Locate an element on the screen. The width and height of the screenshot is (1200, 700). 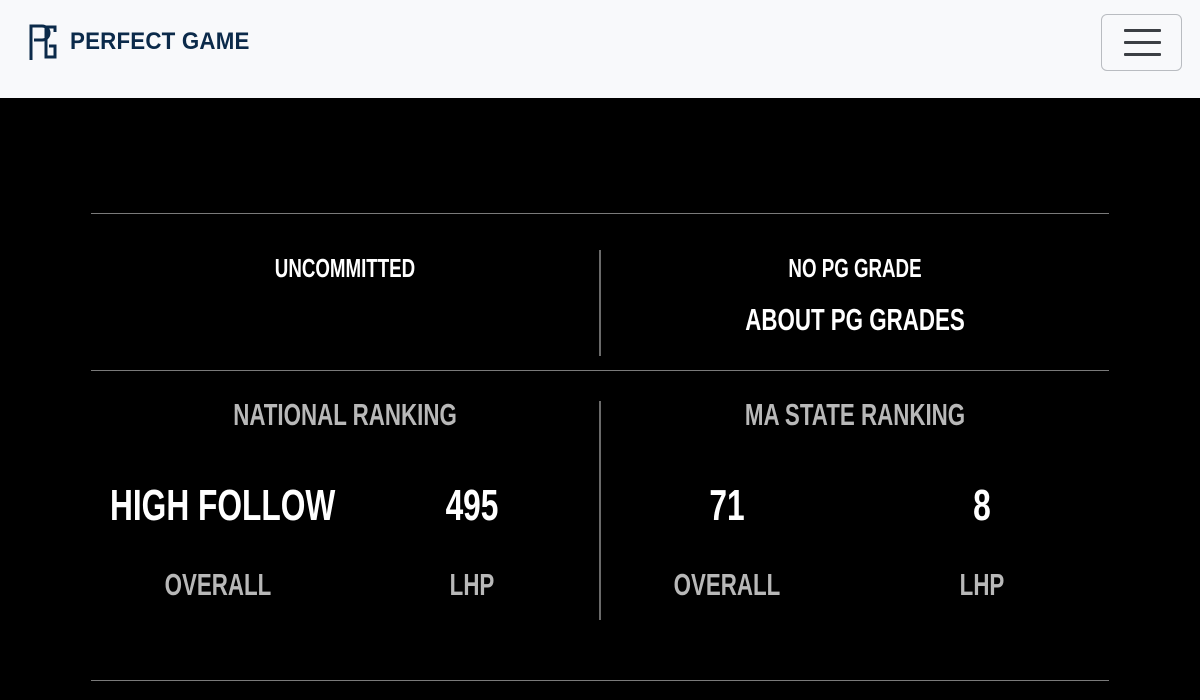
divider-vertical-upper is located at coordinates (600, 303).